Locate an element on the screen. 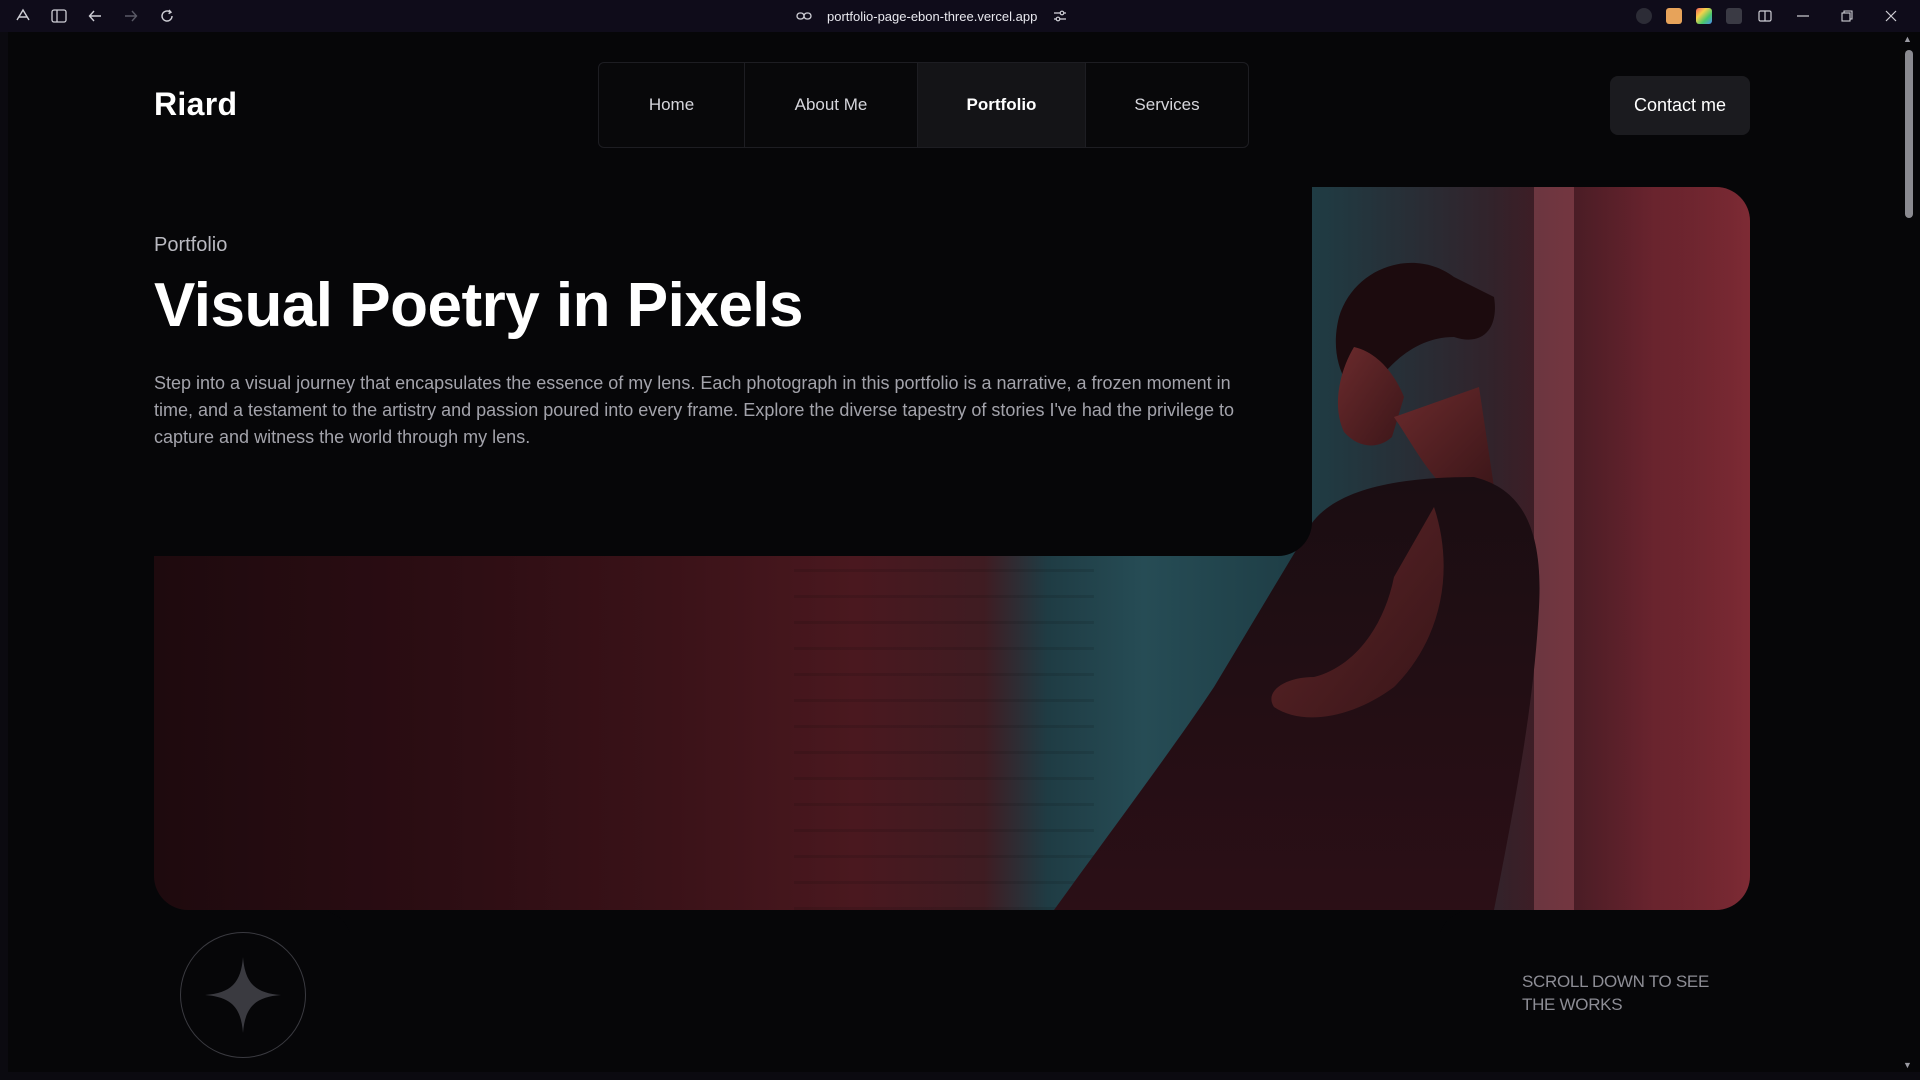  contact-button: Contact me is located at coordinates (1680, 105).